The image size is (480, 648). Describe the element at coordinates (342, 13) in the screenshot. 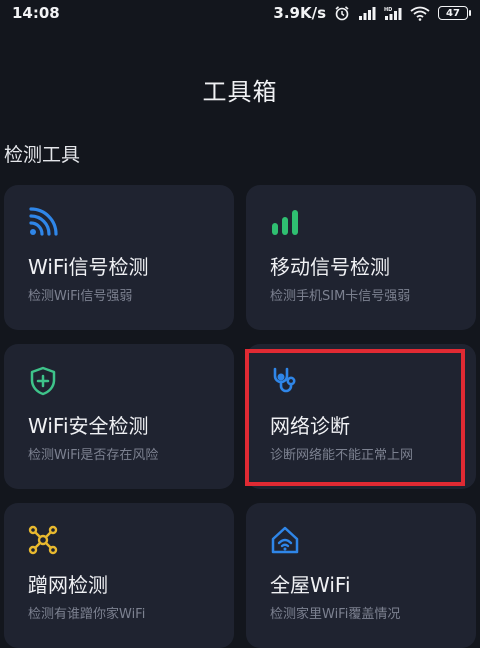

I see `alarm-icon` at that location.